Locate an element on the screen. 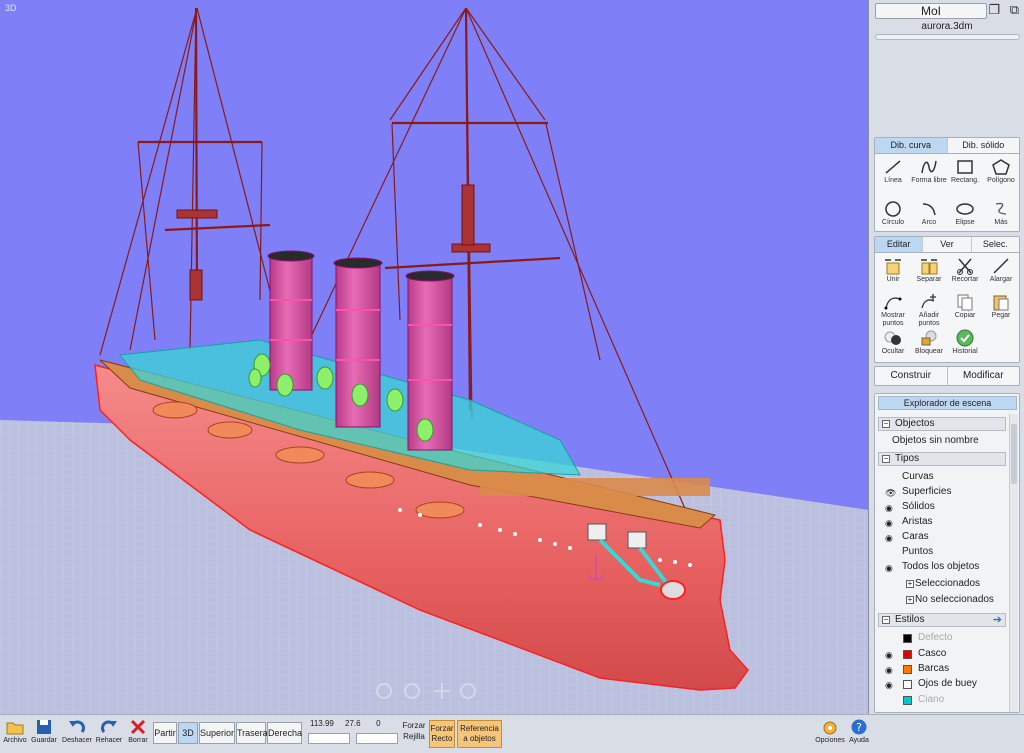  freeform-tool: Forma libre is located at coordinates (929, 171).